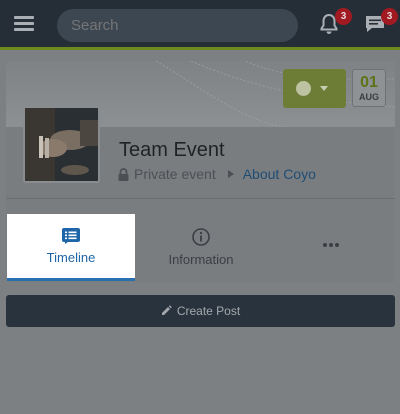  What do you see at coordinates (303, 88) in the screenshot?
I see `check-circle-icon` at bounding box center [303, 88].